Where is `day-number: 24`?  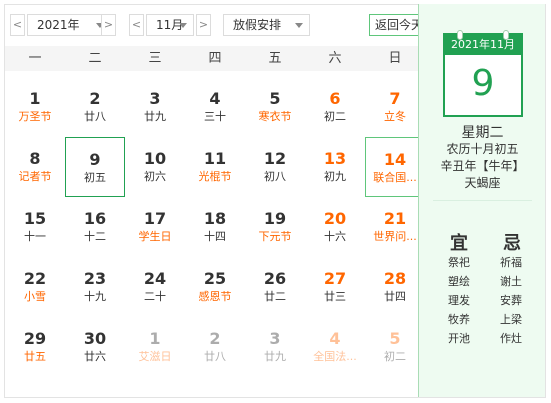
day-number: 24 is located at coordinates (155, 278).